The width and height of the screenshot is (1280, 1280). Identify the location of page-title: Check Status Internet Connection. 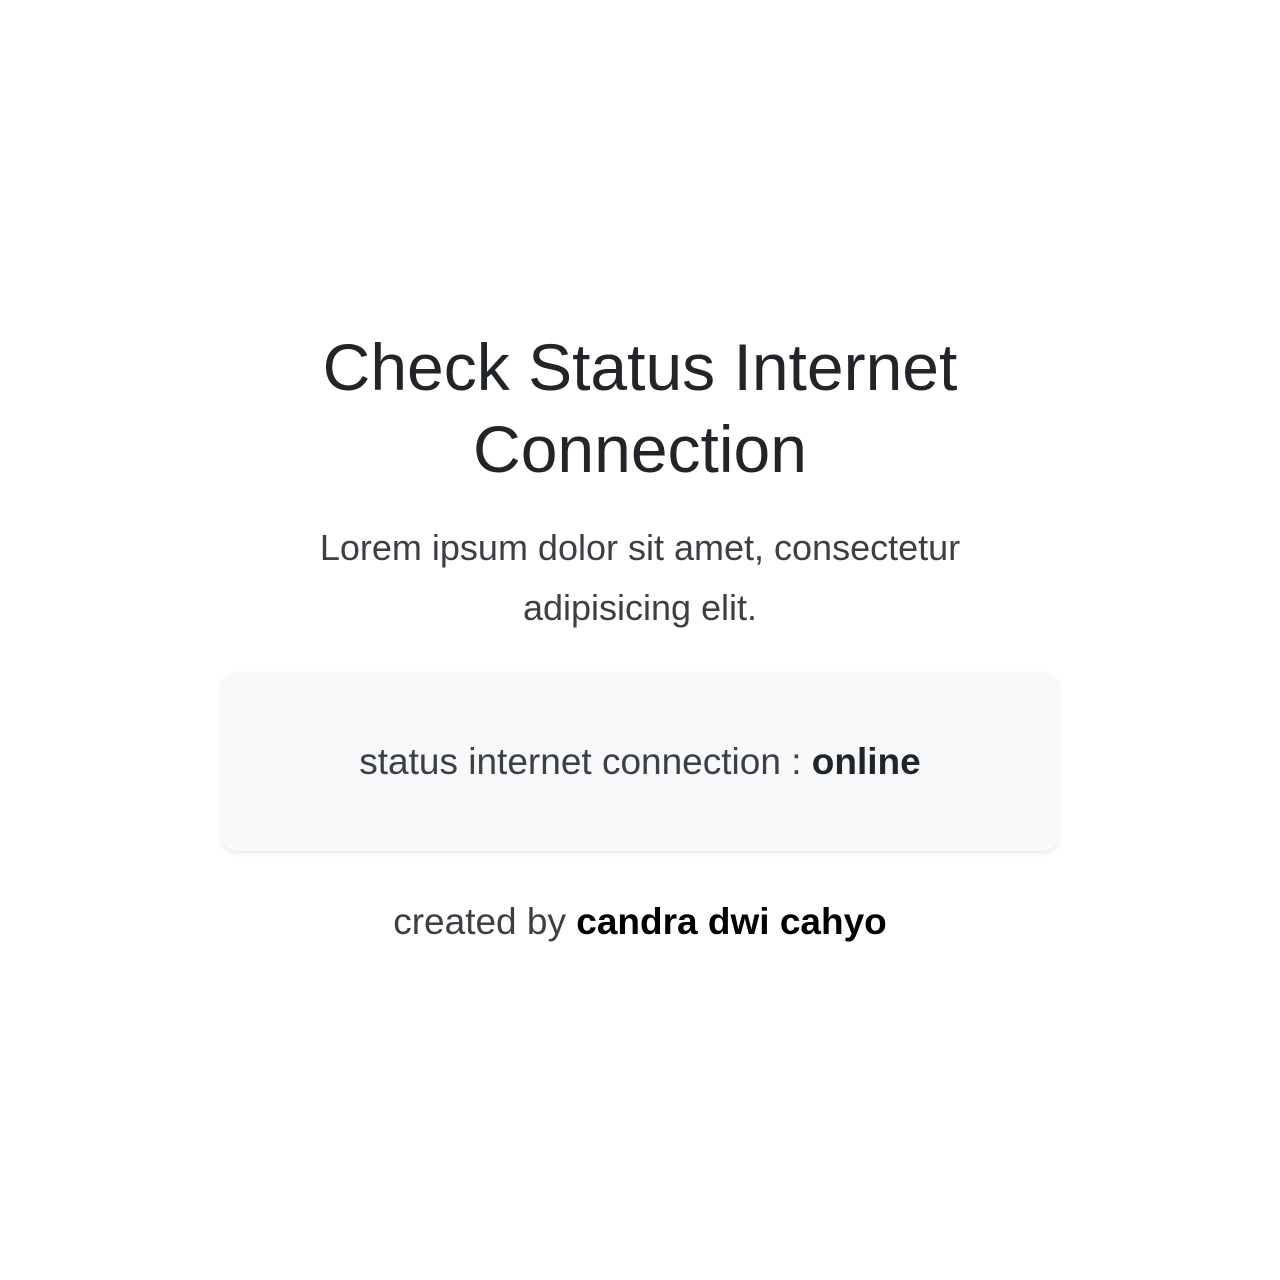
(640, 408).